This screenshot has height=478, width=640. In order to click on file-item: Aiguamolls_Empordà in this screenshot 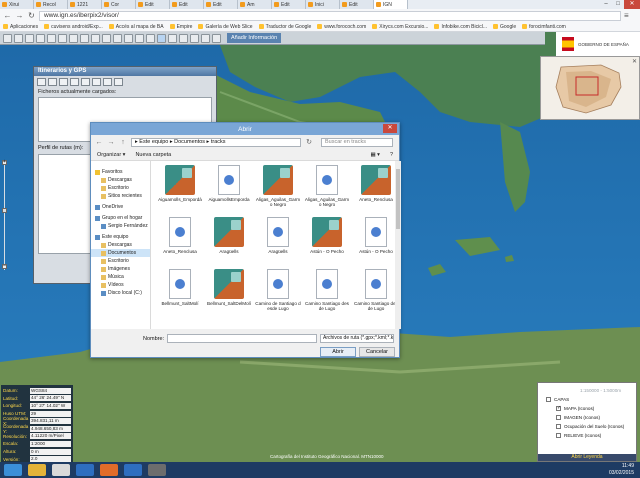, I will do `click(180, 190)`.